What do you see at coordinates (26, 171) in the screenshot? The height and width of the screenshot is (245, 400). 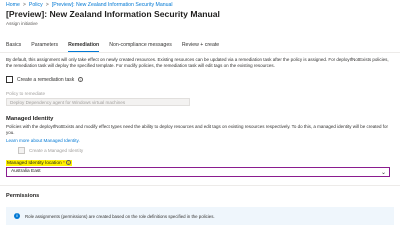 I see `location-selected-value: Australia East` at bounding box center [26, 171].